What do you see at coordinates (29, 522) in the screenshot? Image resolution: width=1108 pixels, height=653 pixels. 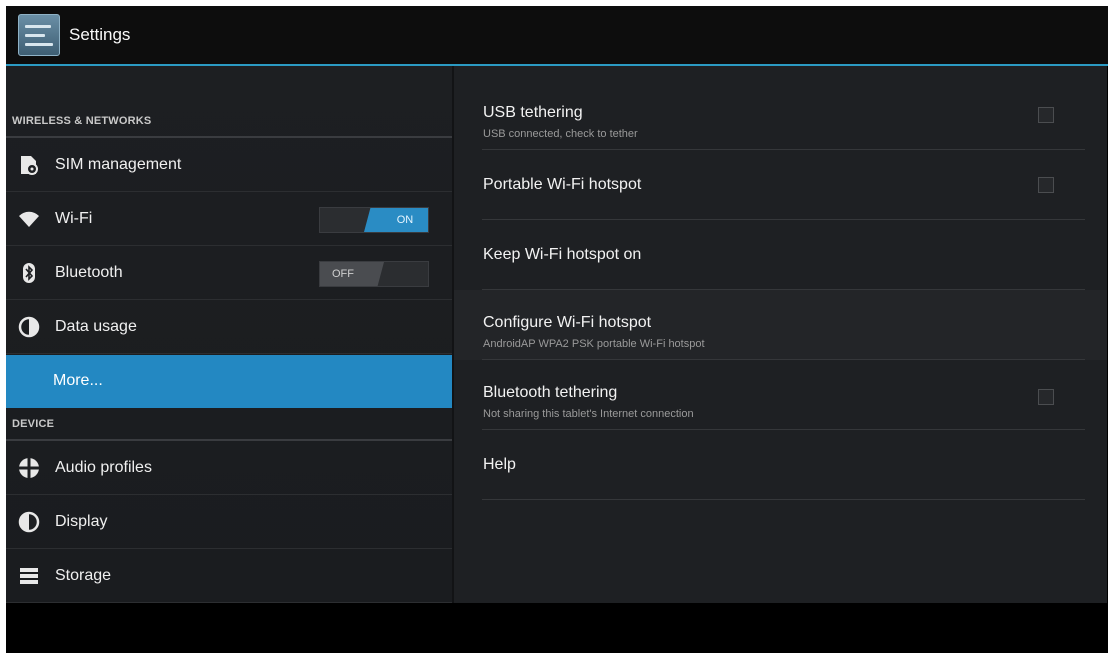 I see `display-icon` at bounding box center [29, 522].